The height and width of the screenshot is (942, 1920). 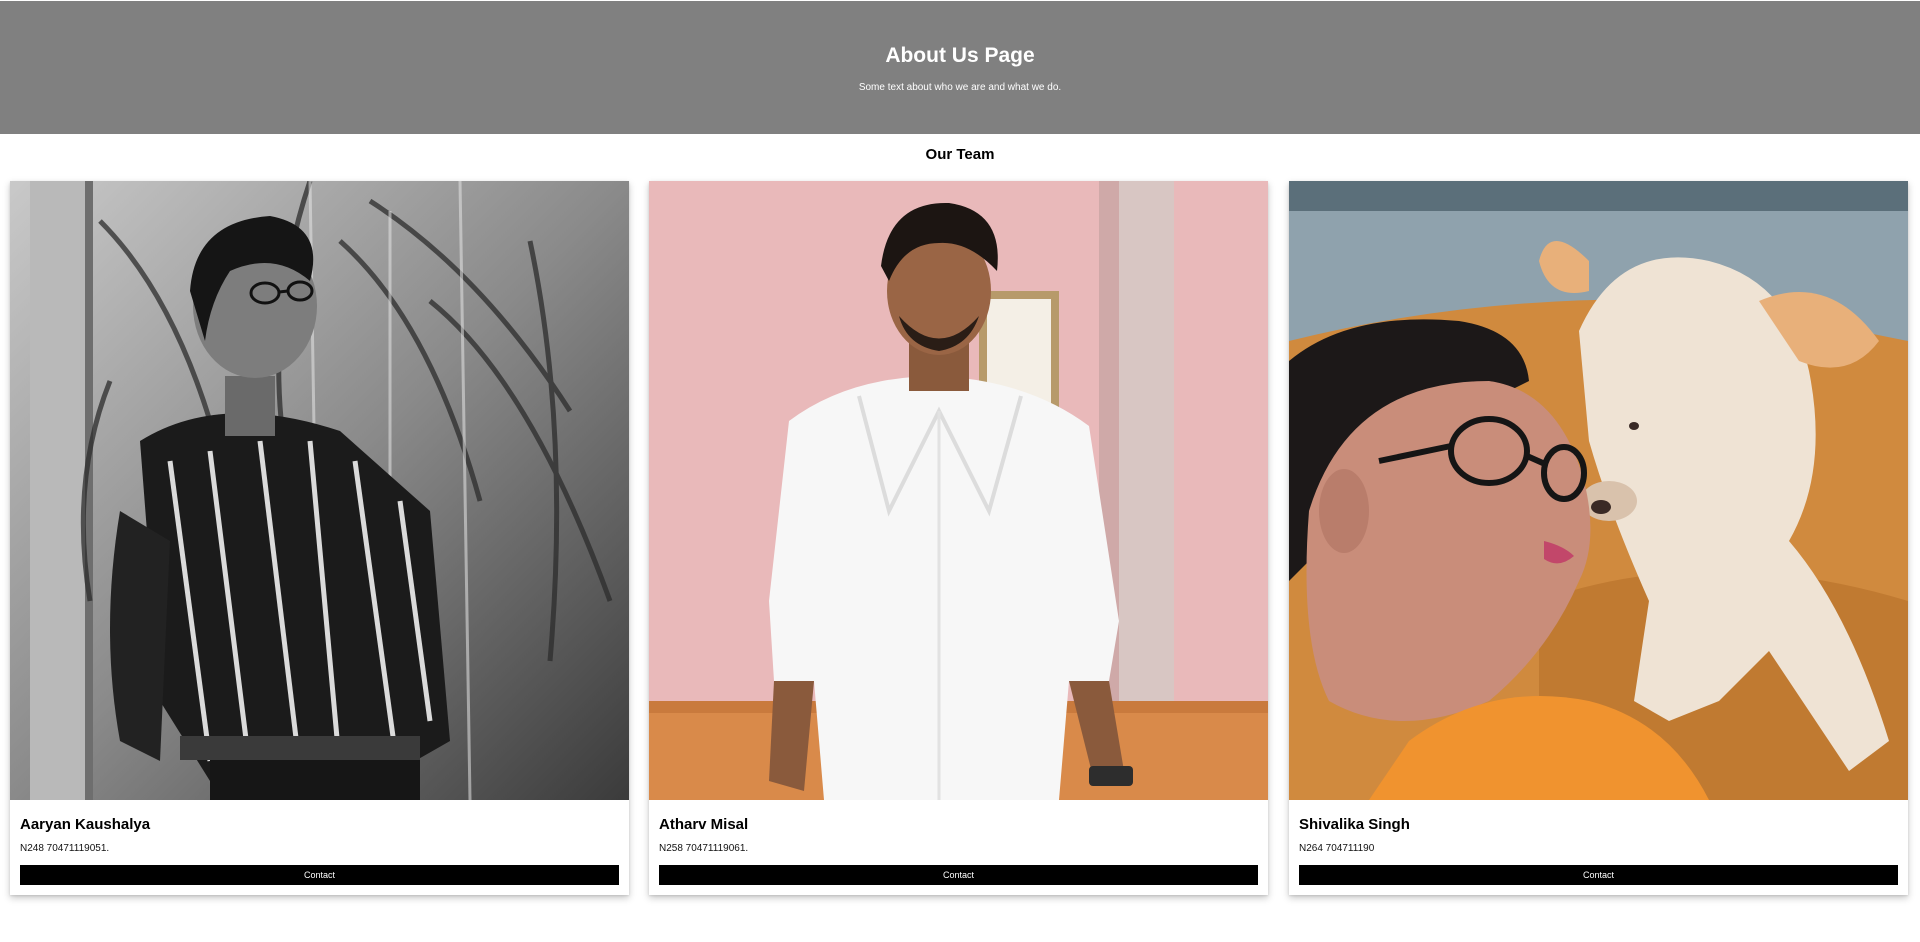 What do you see at coordinates (960, 55) in the screenshot?
I see `page-title: About Us Page` at bounding box center [960, 55].